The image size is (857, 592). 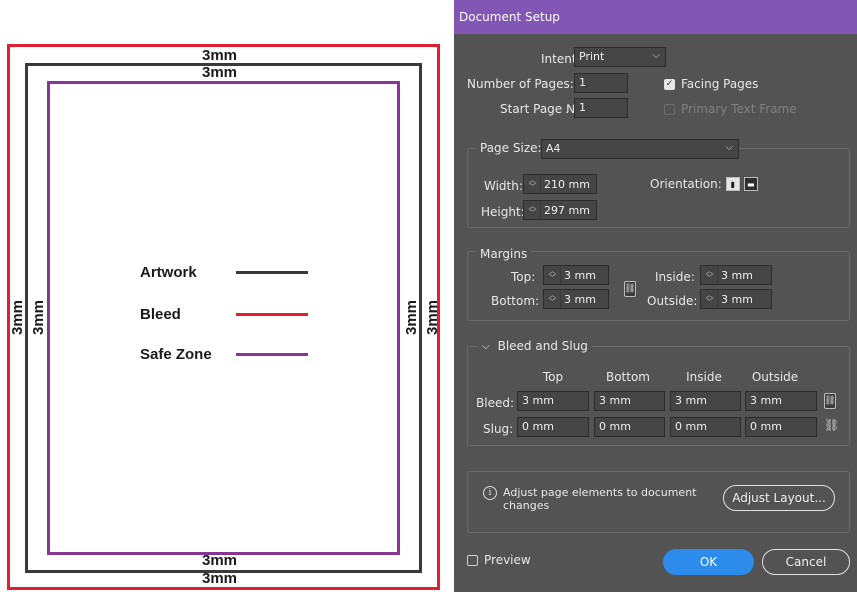 What do you see at coordinates (553, 401) in the screenshot?
I see `bleed-top-input: 3 mm` at bounding box center [553, 401].